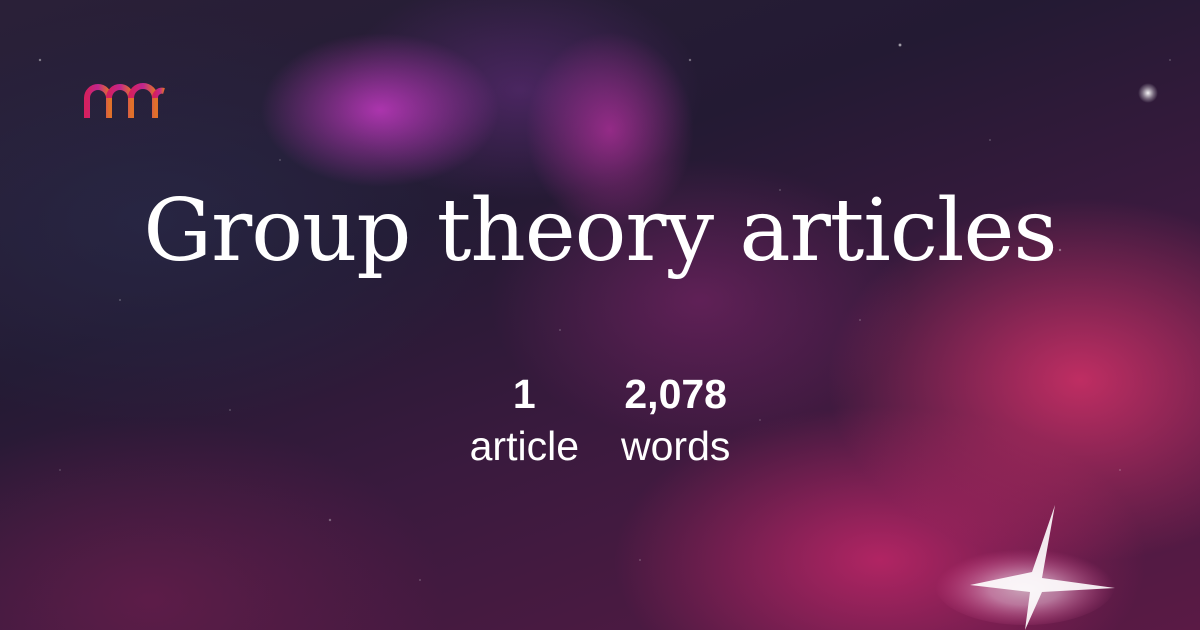 The height and width of the screenshot is (630, 1200). What do you see at coordinates (1025, 567) in the screenshot?
I see `sparkle-star-icon` at bounding box center [1025, 567].